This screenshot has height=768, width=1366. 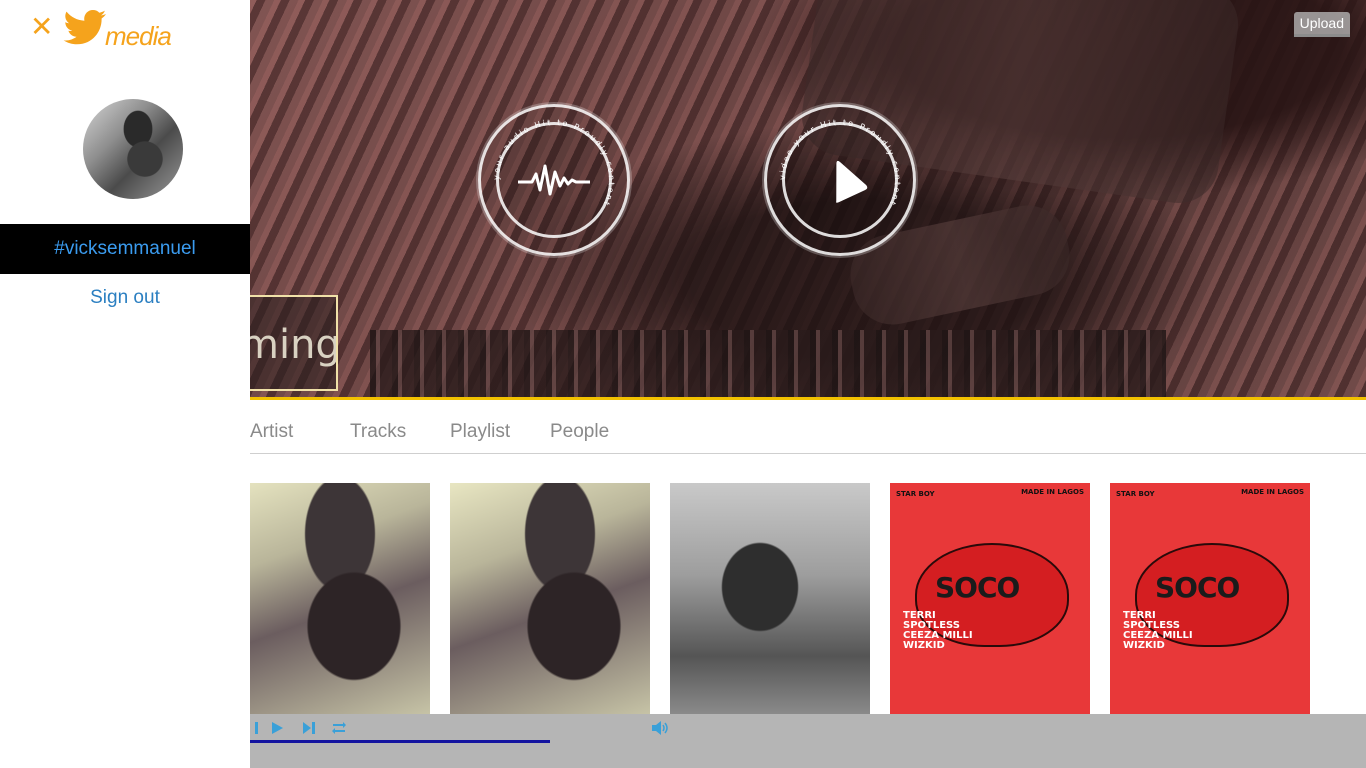 I want to click on username-label: #vicksemmanuel, so click(x=125, y=248).